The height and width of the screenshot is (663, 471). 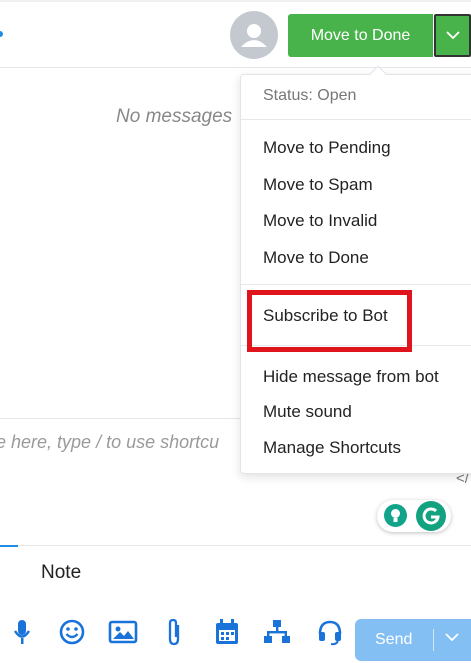 What do you see at coordinates (123, 632) in the screenshot?
I see `image-icon` at bounding box center [123, 632].